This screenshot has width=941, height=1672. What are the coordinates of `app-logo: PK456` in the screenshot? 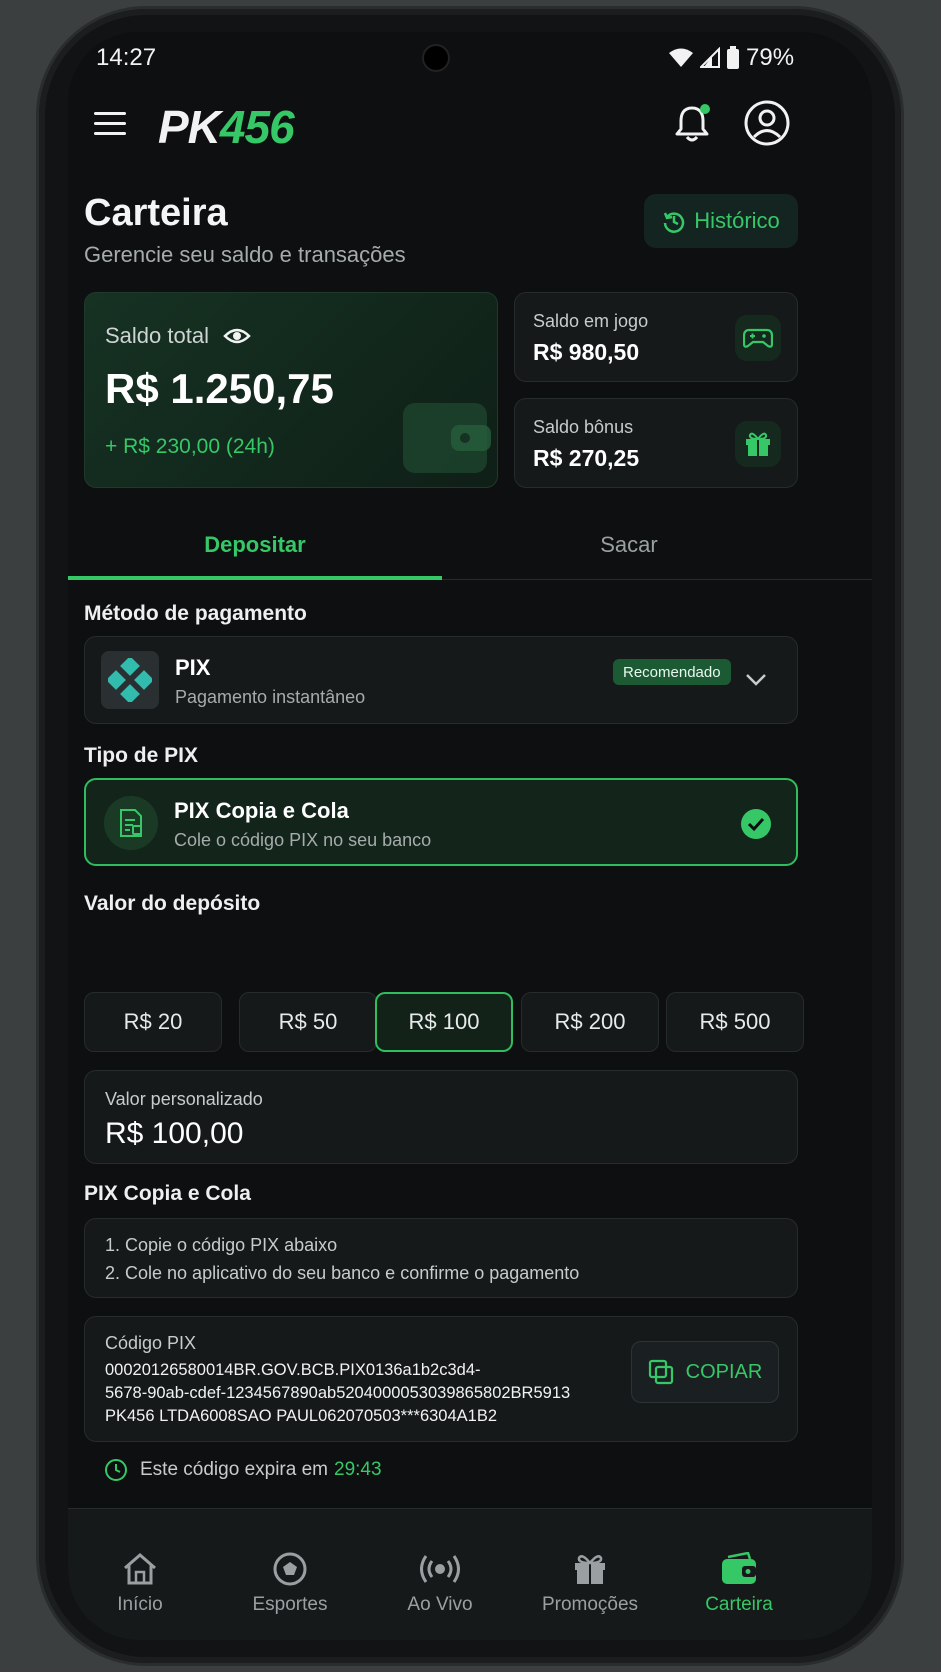 It's located at (226, 127).